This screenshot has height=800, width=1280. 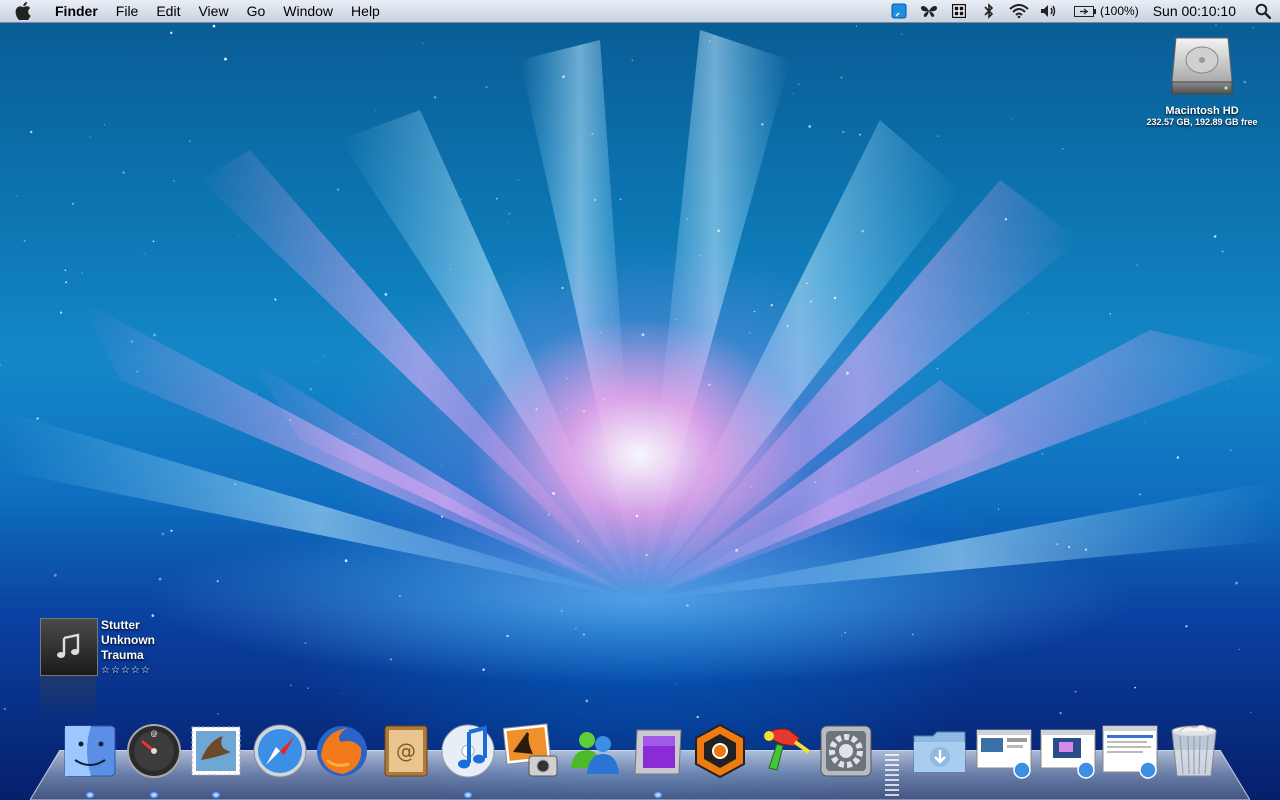 I want to click on butterfly-icon, so click(x=929, y=11).